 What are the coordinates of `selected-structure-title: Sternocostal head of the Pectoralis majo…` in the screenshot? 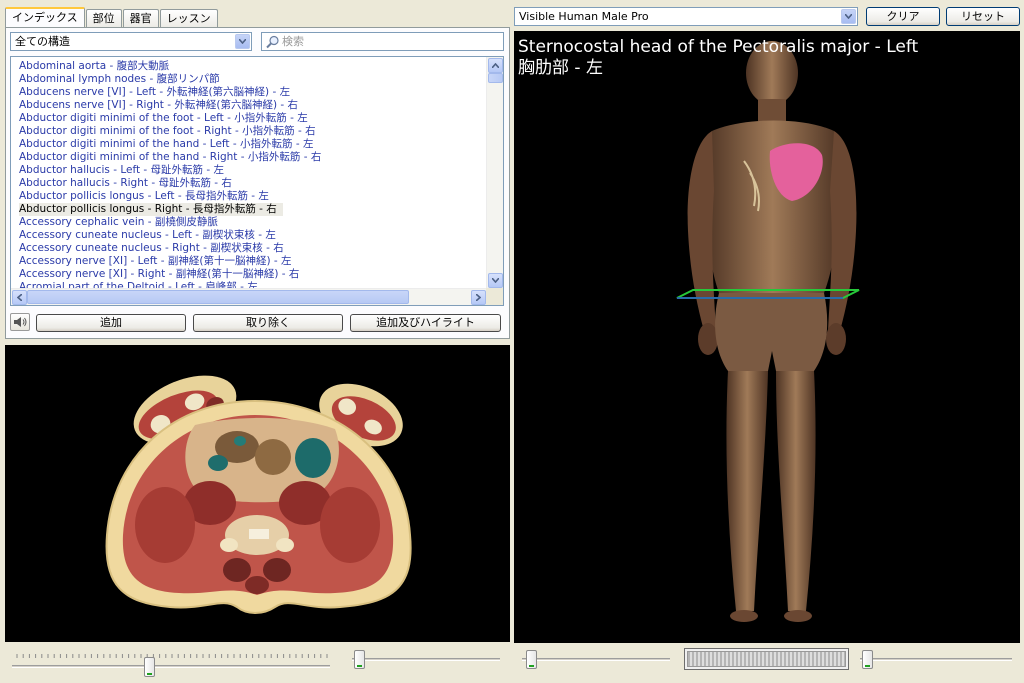 It's located at (718, 58).